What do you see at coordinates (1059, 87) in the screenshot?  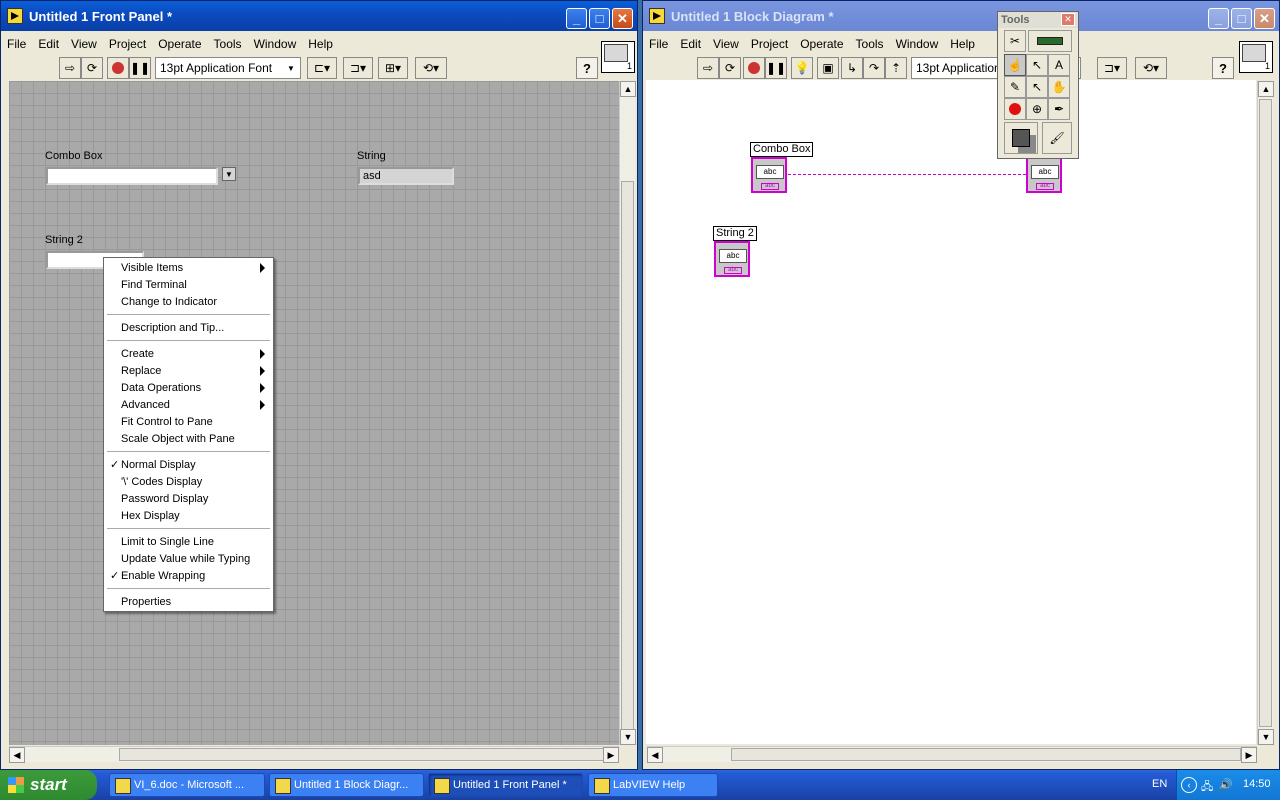 I see `scroll-hand-icon: ✋` at bounding box center [1059, 87].